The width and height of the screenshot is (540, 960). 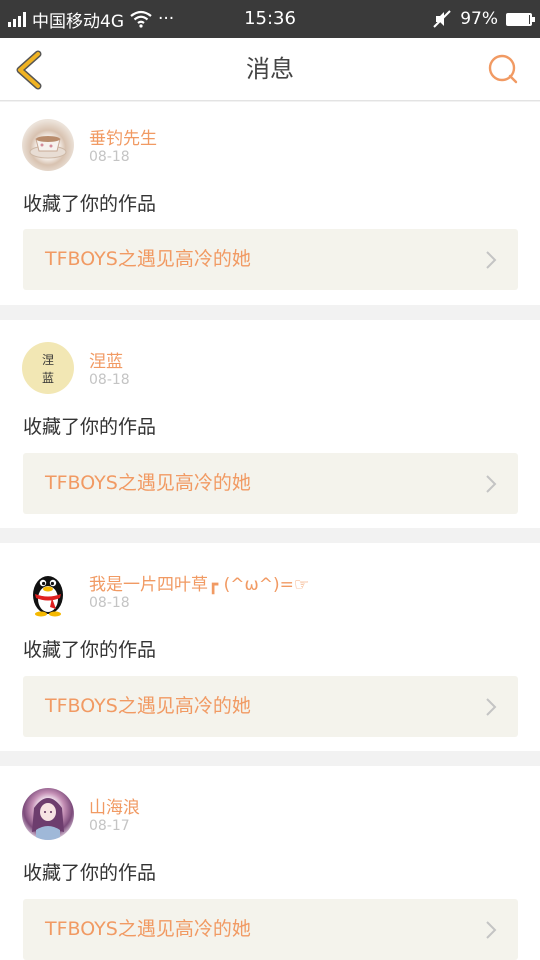 I want to click on battery-icon, so click(x=520, y=19).